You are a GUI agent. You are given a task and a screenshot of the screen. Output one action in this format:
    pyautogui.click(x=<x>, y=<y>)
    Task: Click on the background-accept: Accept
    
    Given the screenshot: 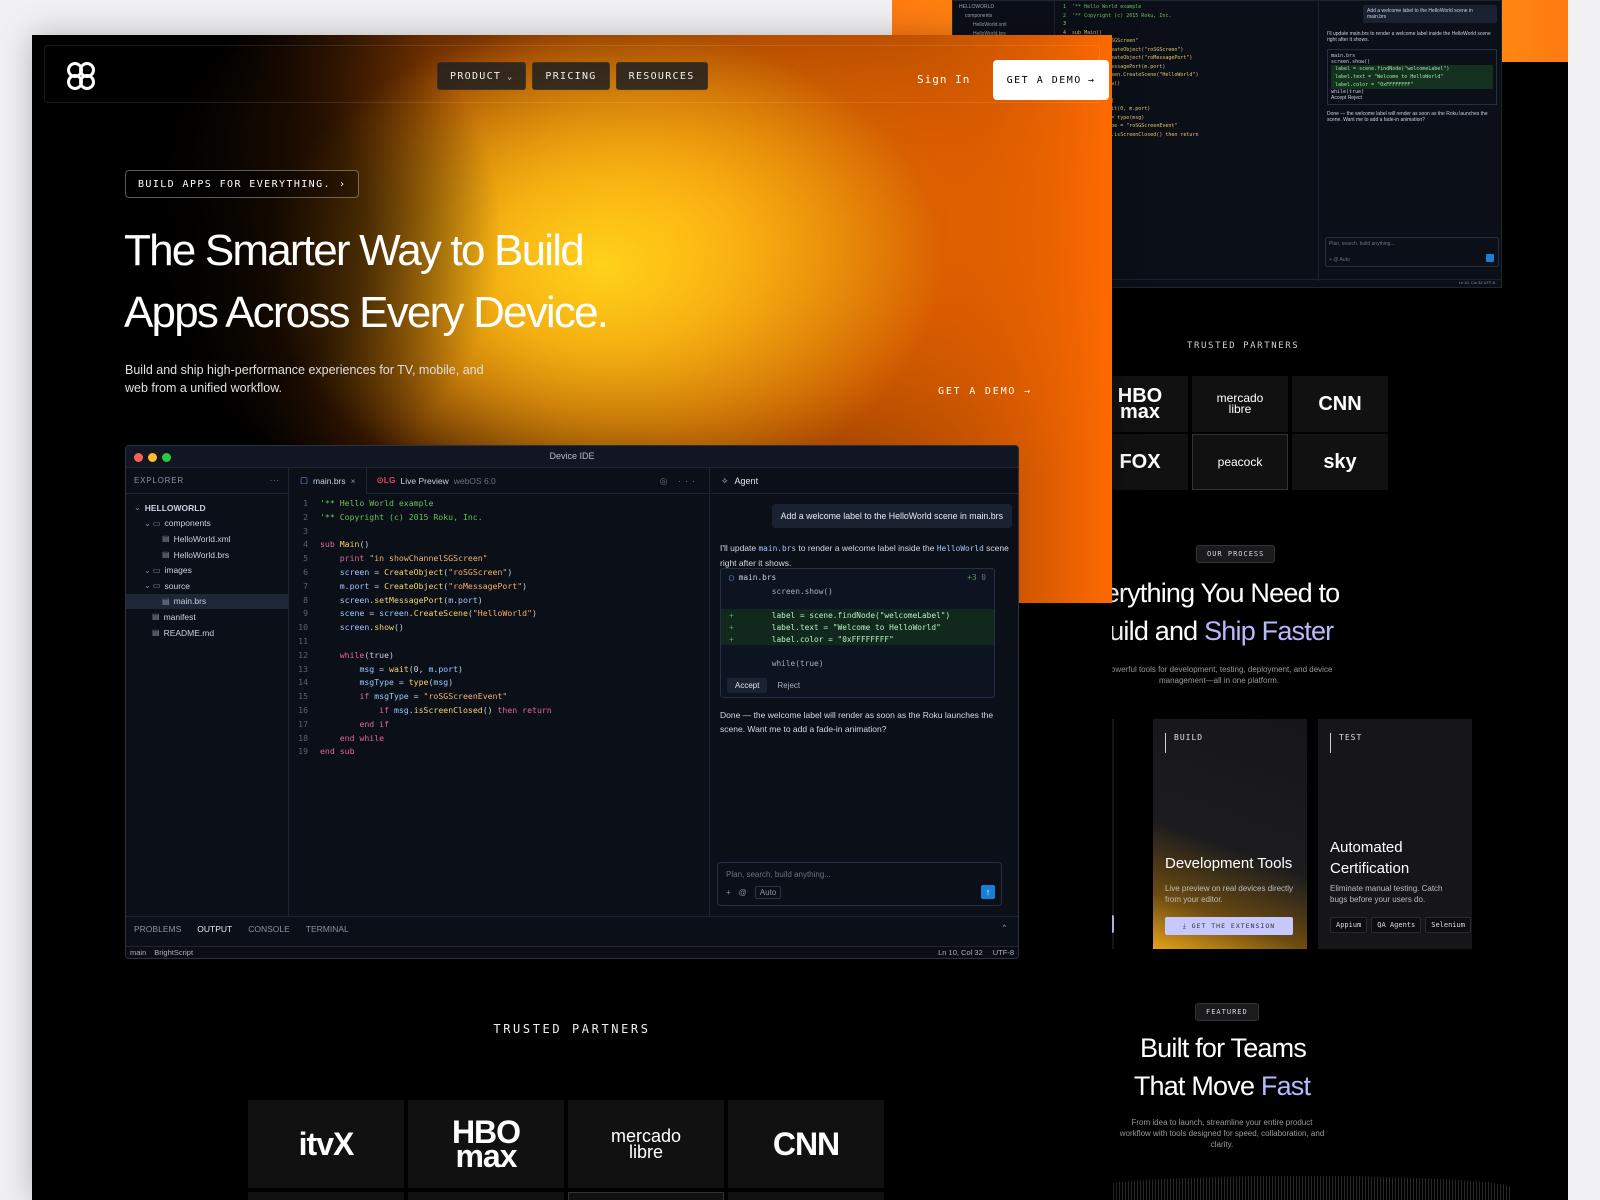 What is the action you would take?
    pyautogui.click(x=1338, y=98)
    